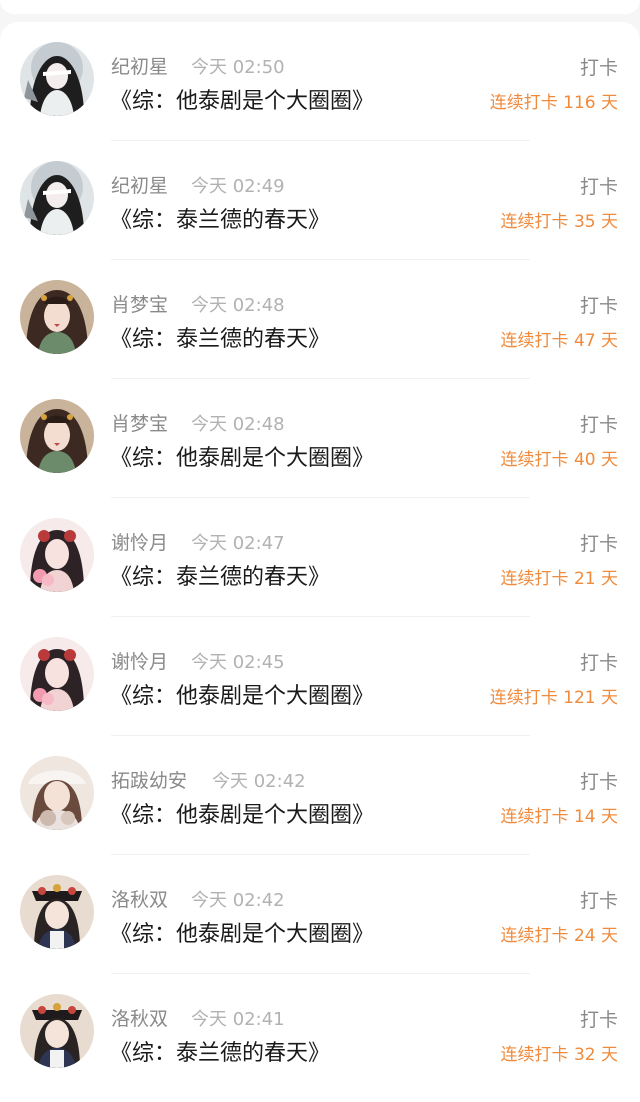  Describe the element at coordinates (559, 1055) in the screenshot. I see `streak-count: 连续打卡 32 天` at that location.